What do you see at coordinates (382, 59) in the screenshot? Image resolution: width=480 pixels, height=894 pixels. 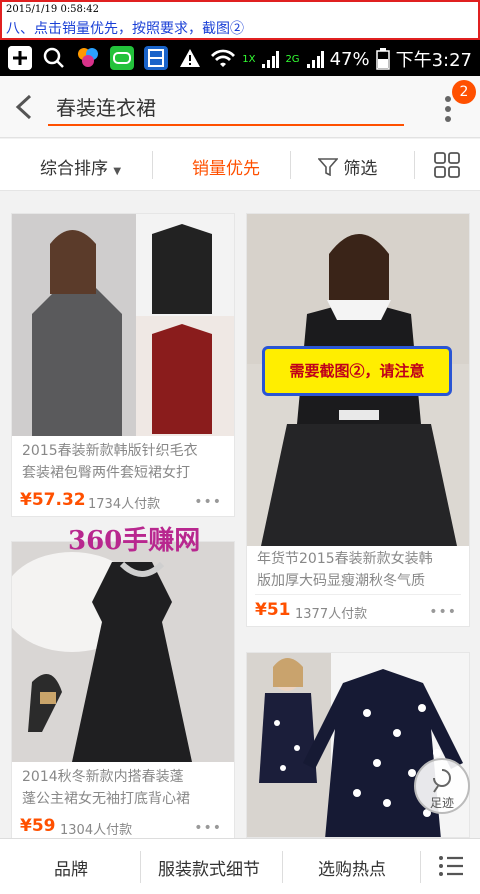 I see `battery-icon` at bounding box center [382, 59].